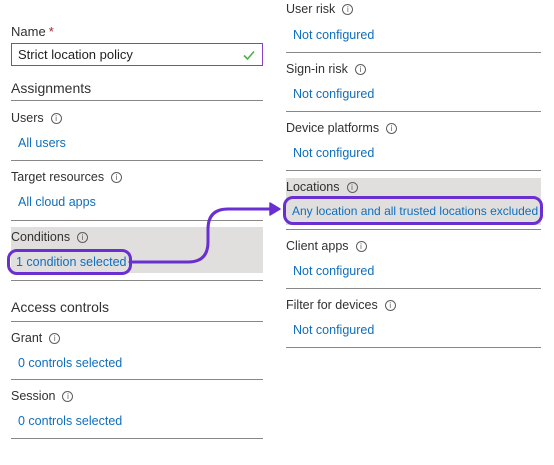 This screenshot has width=554, height=465. What do you see at coordinates (333, 35) in the screenshot?
I see `user-risk-link: Not configured` at bounding box center [333, 35].